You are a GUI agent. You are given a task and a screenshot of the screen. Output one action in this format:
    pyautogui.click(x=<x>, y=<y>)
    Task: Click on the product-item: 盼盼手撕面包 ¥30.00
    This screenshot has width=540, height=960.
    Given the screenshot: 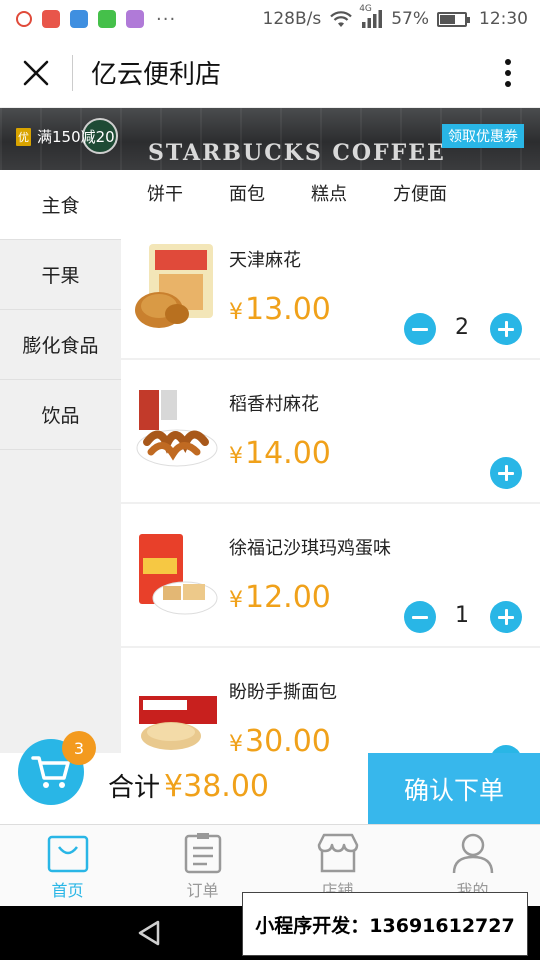 What is the action you would take?
    pyautogui.click(x=330, y=700)
    